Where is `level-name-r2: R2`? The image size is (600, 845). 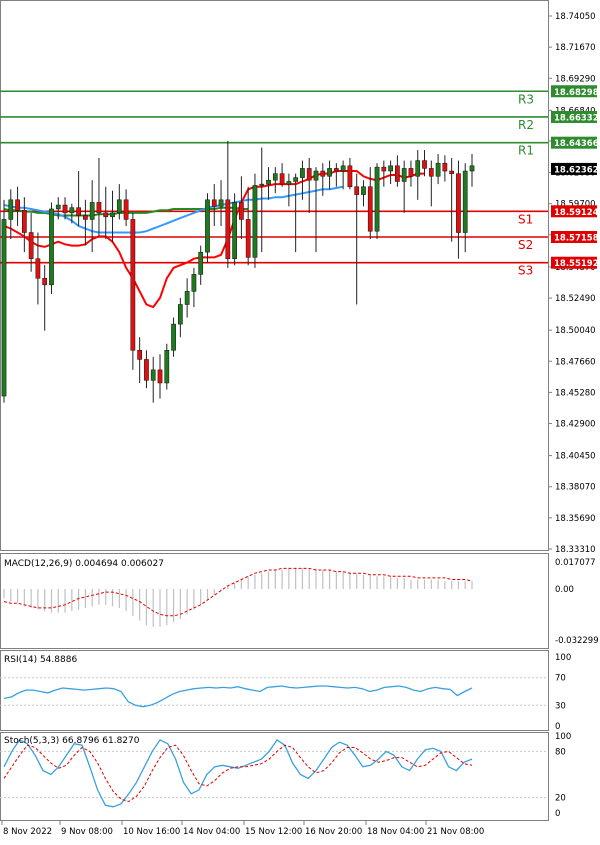 level-name-r2: R2 is located at coordinates (526, 125).